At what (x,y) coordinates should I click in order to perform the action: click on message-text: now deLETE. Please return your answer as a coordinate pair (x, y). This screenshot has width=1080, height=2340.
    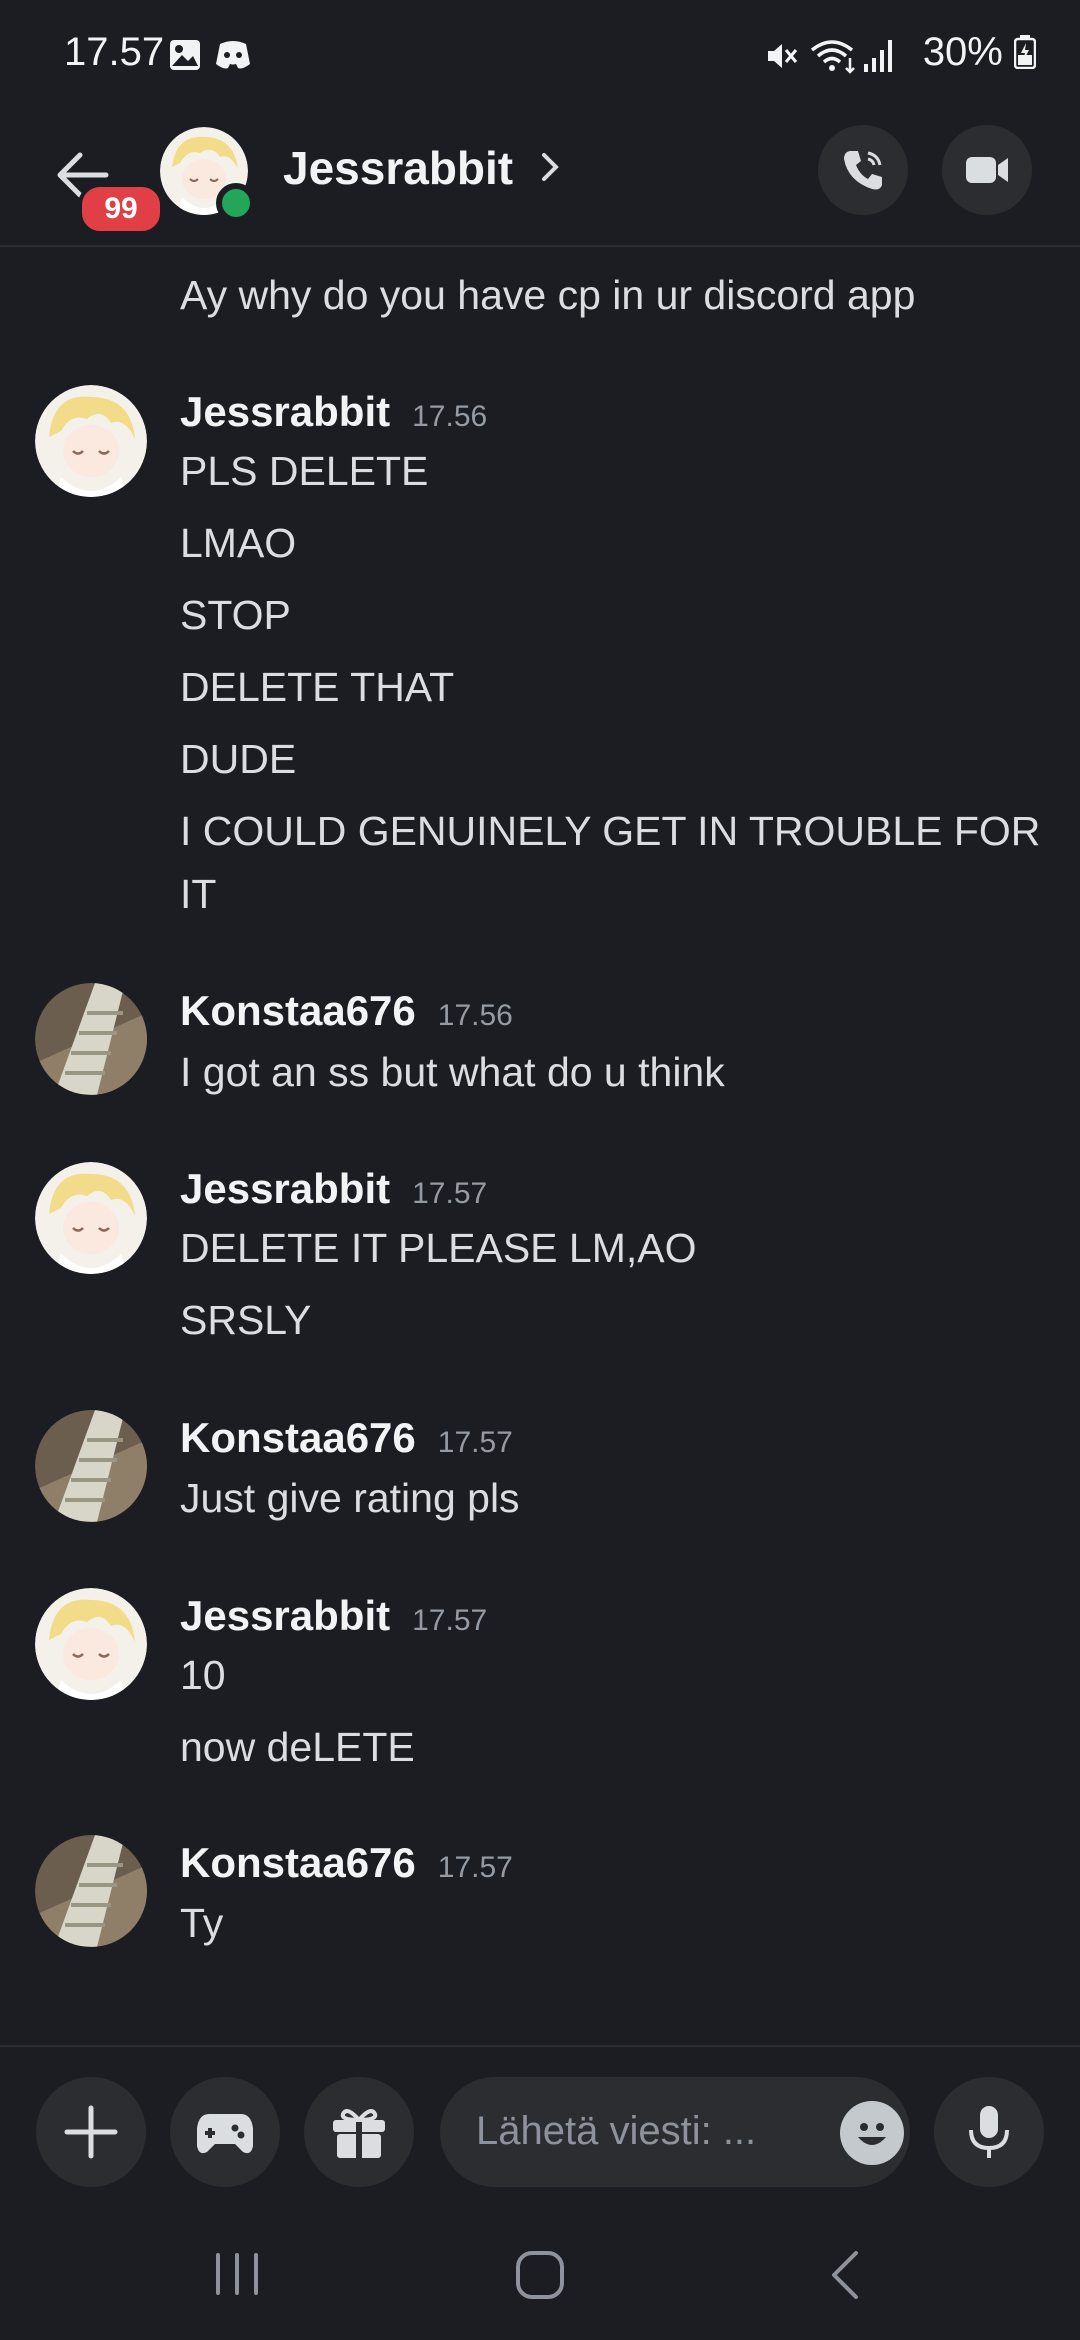
    Looking at the image, I should click on (297, 1747).